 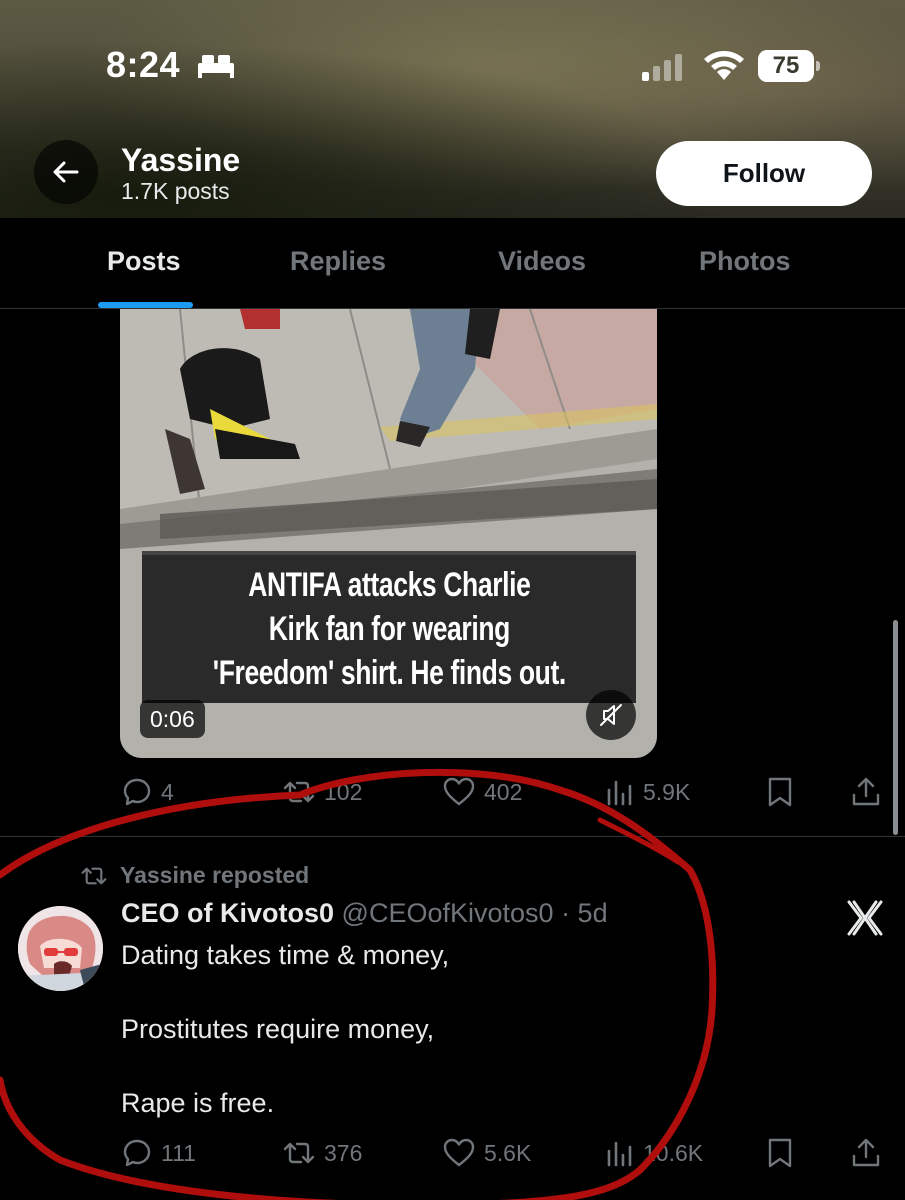 I want to click on tab-posts: Posts, so click(x=144, y=261).